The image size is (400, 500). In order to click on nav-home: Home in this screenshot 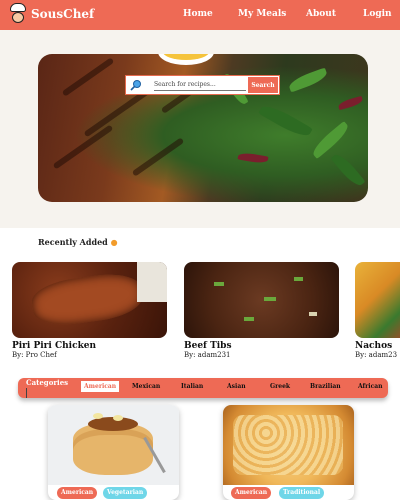, I will do `click(198, 14)`.